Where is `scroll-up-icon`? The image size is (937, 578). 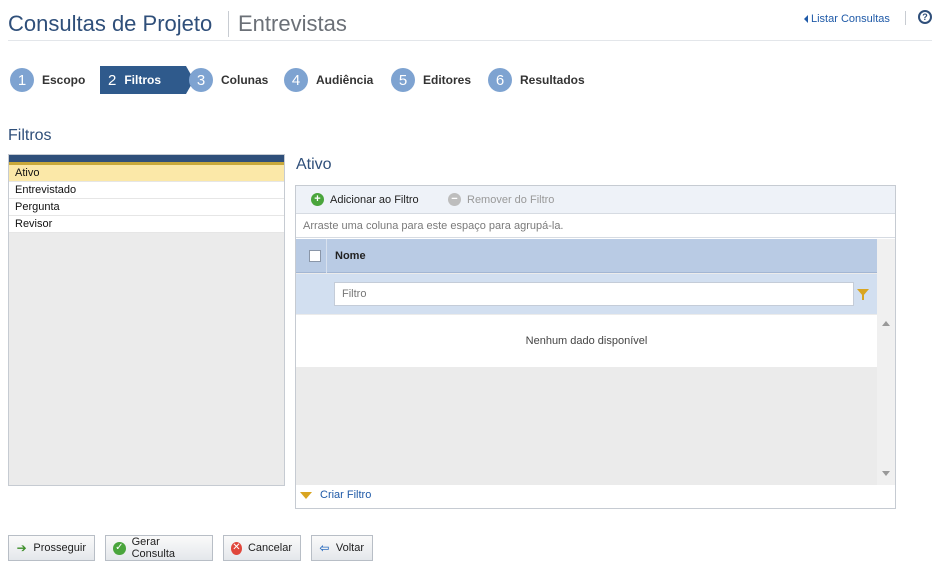 scroll-up-icon is located at coordinates (886, 323).